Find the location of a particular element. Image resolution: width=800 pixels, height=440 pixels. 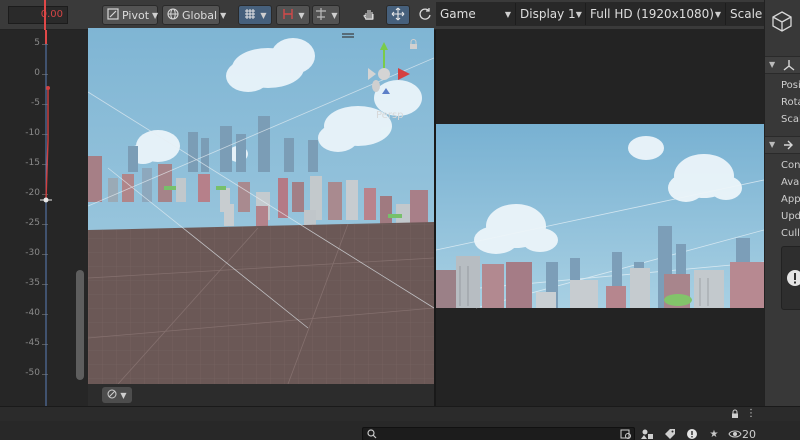

hand-icon is located at coordinates (369, 15).